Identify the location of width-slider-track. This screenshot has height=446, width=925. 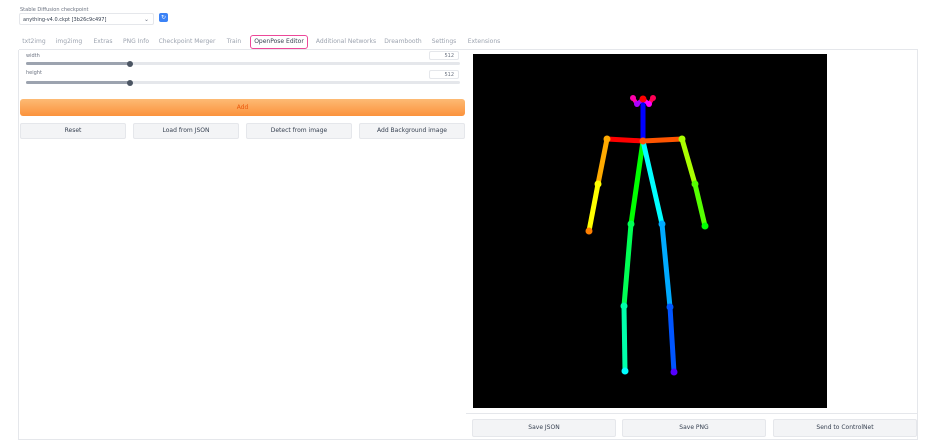
(243, 63).